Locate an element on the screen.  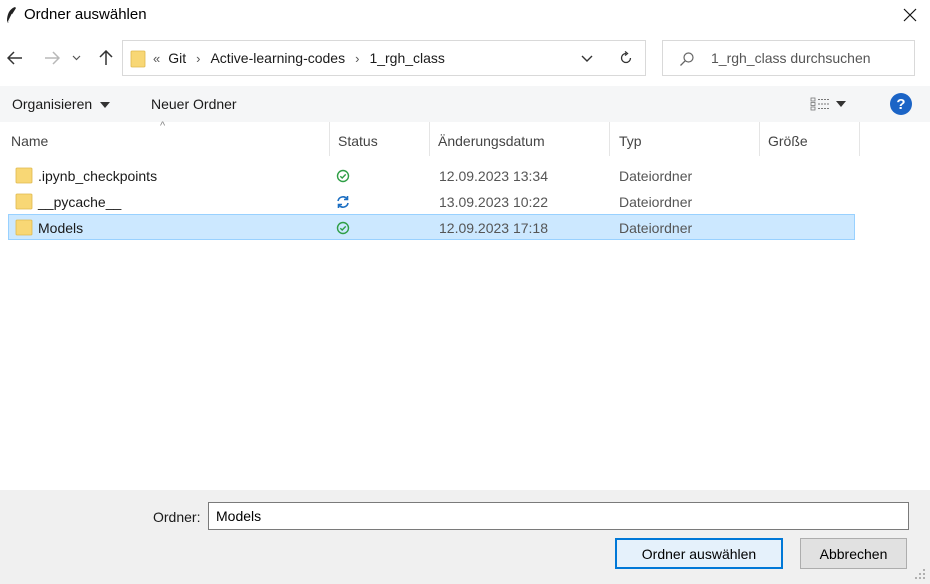
column-header-status: Status is located at coordinates (380, 139).